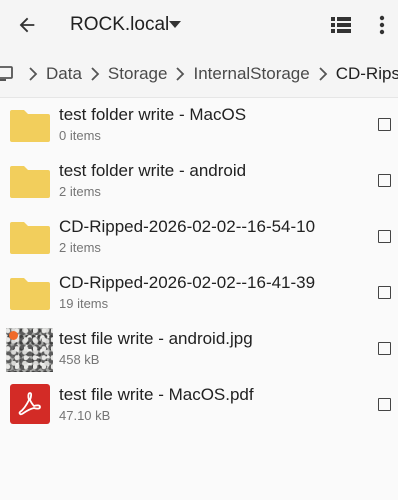 The width and height of the screenshot is (398, 500). I want to click on server-title: ROCK.local, so click(119, 25).